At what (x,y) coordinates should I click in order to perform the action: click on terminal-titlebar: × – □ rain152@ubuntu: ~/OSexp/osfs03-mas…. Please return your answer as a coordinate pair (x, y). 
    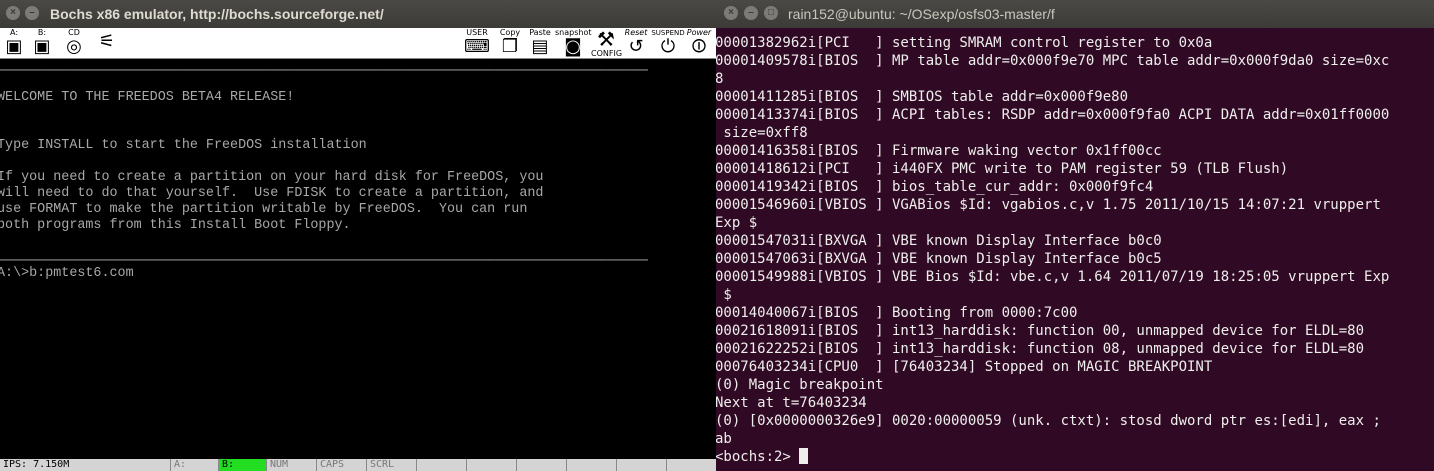
    Looking at the image, I should click on (1075, 14).